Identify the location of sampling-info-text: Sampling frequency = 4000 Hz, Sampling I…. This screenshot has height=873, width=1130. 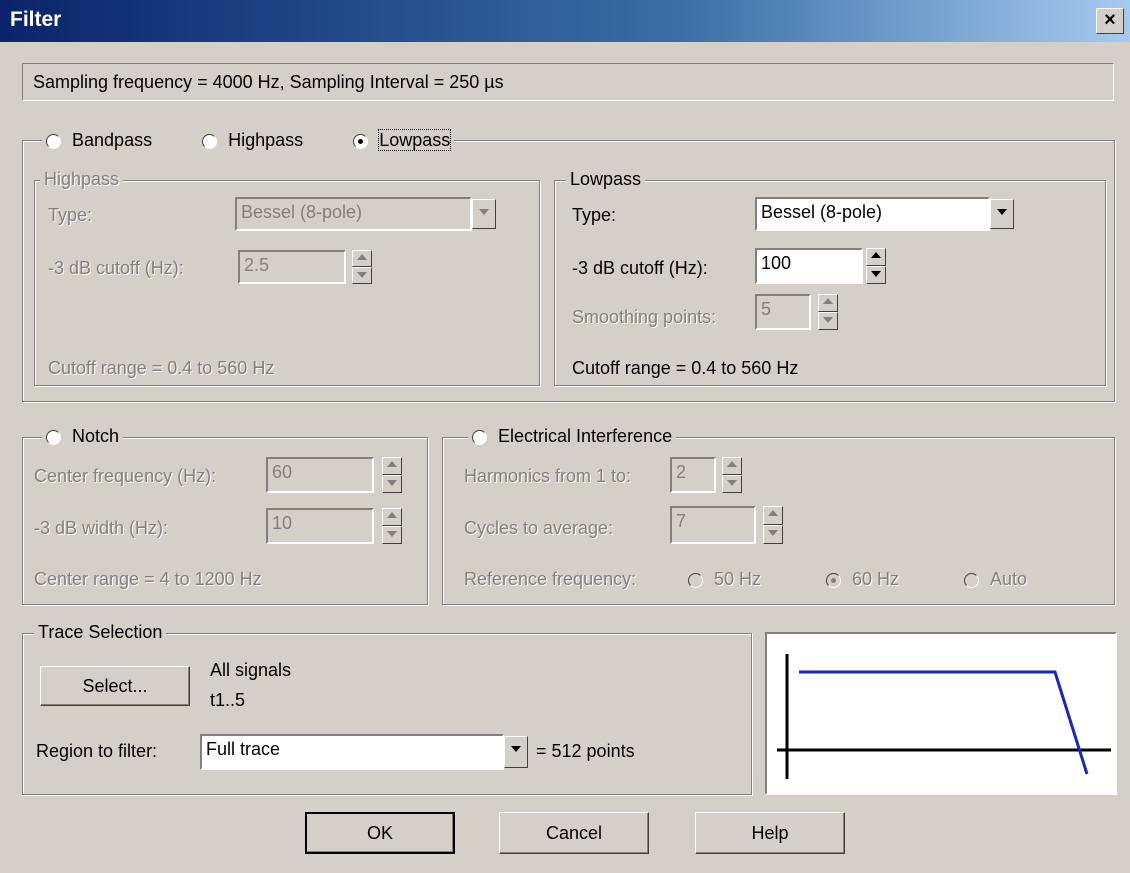
(268, 82).